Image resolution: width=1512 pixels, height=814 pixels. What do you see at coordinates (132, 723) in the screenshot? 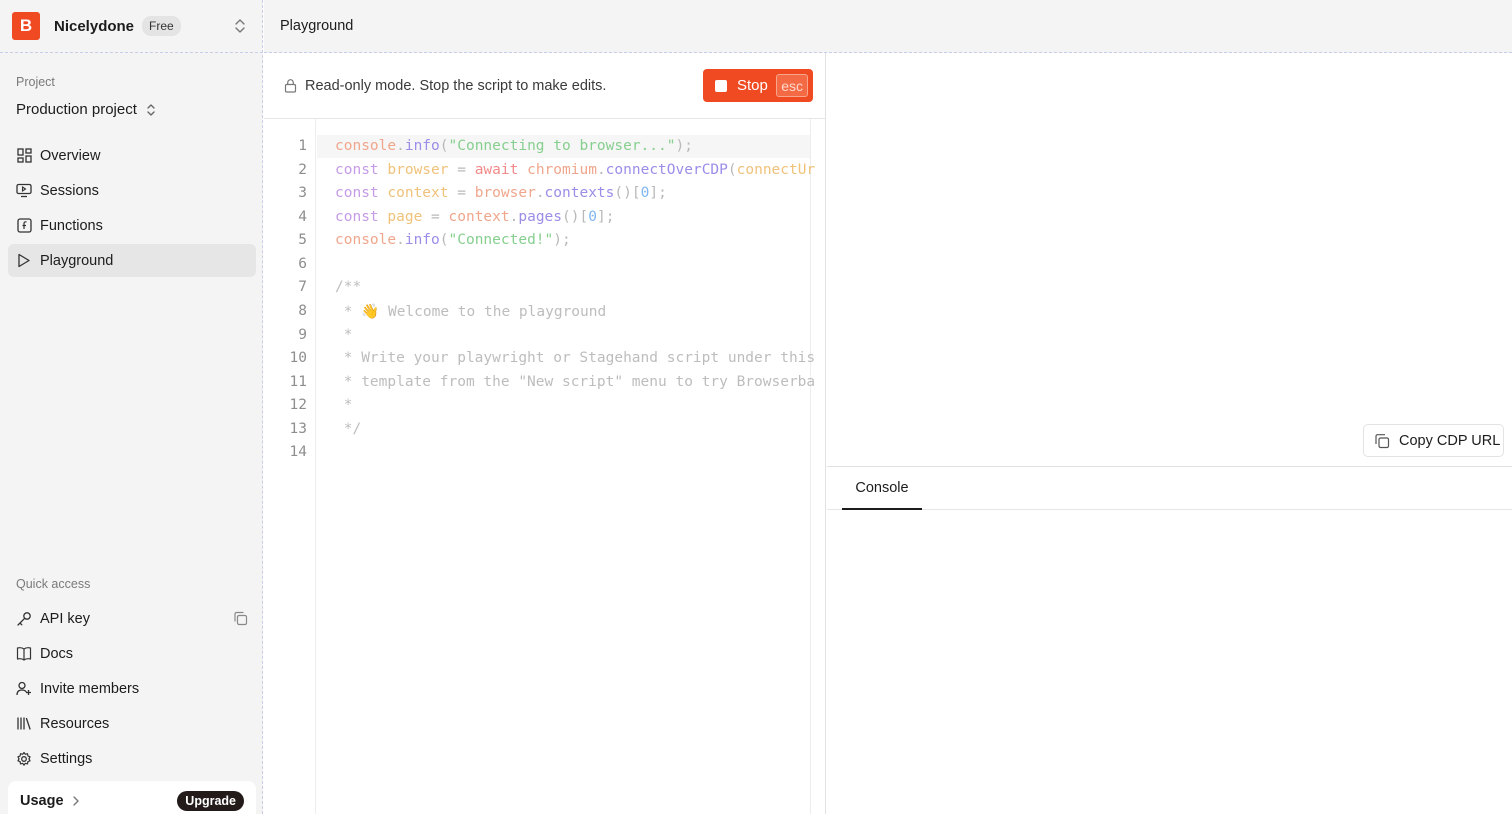
I see `quick-item-resources: Resources` at bounding box center [132, 723].